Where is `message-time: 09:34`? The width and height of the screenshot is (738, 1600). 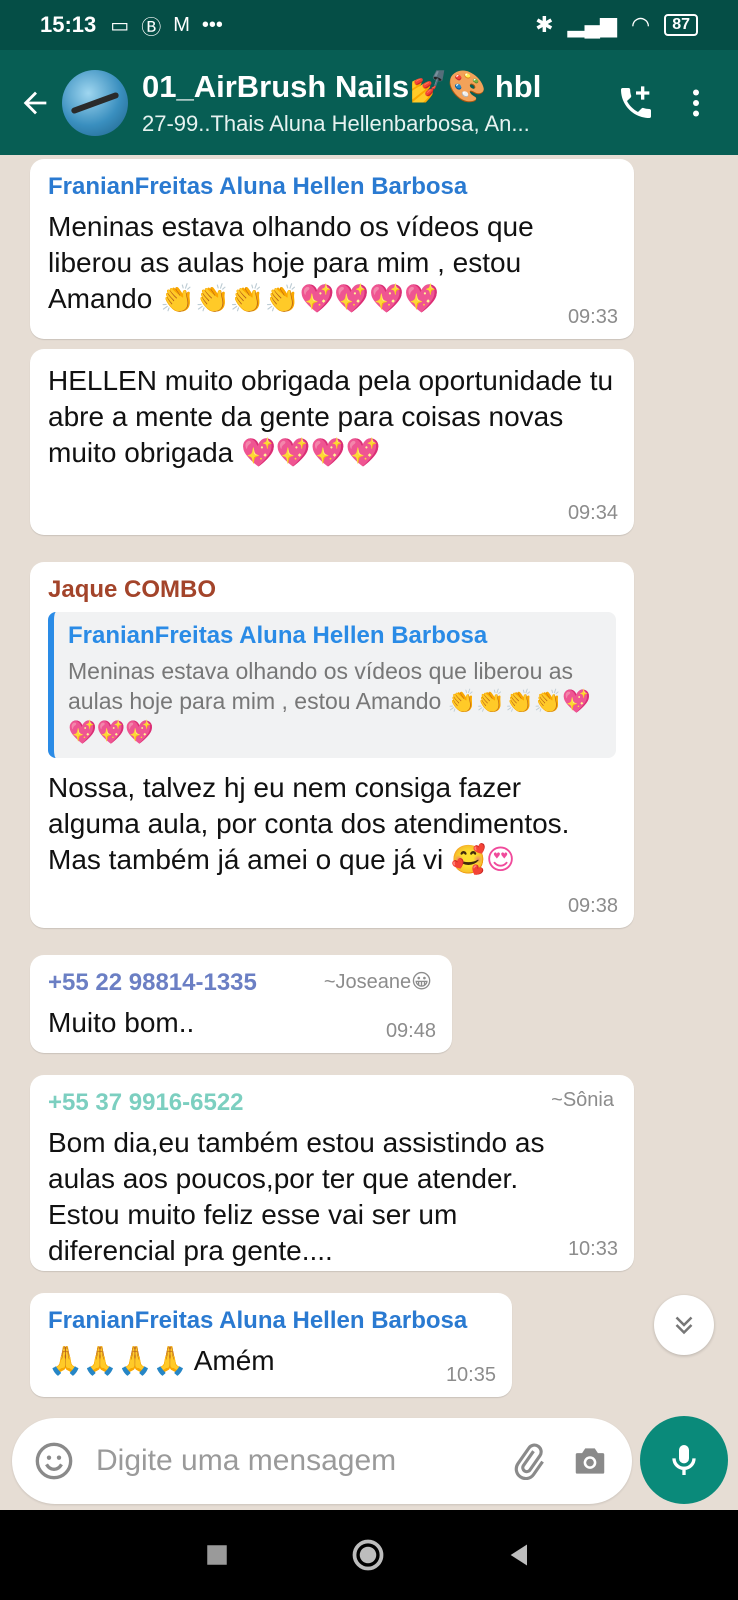
message-time: 09:34 is located at coordinates (592, 513).